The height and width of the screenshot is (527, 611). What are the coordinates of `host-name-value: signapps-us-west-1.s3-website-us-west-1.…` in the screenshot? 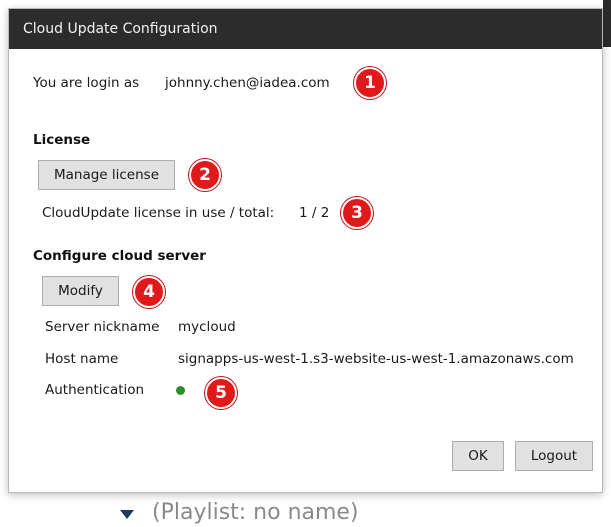 It's located at (376, 359).